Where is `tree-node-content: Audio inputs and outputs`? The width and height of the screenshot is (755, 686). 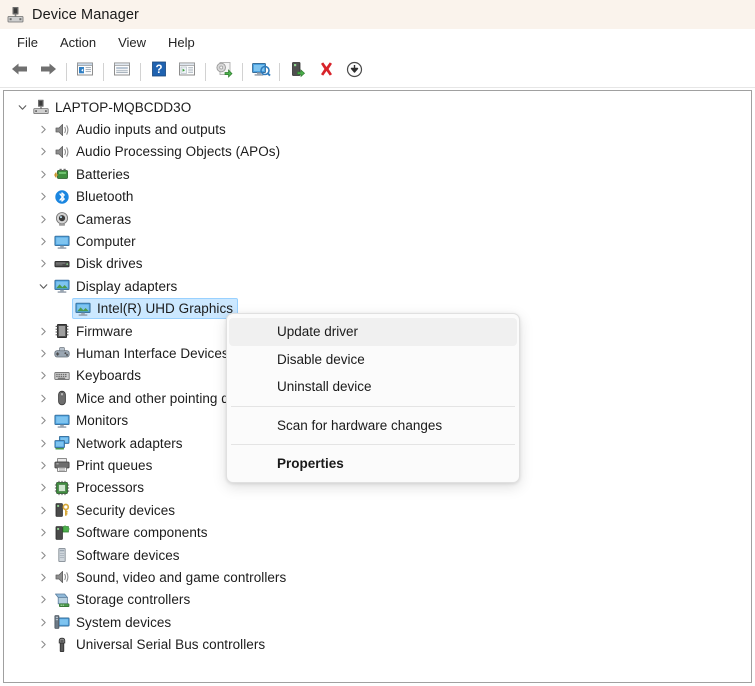
tree-node-content: Audio inputs and outputs is located at coordinates (141, 129).